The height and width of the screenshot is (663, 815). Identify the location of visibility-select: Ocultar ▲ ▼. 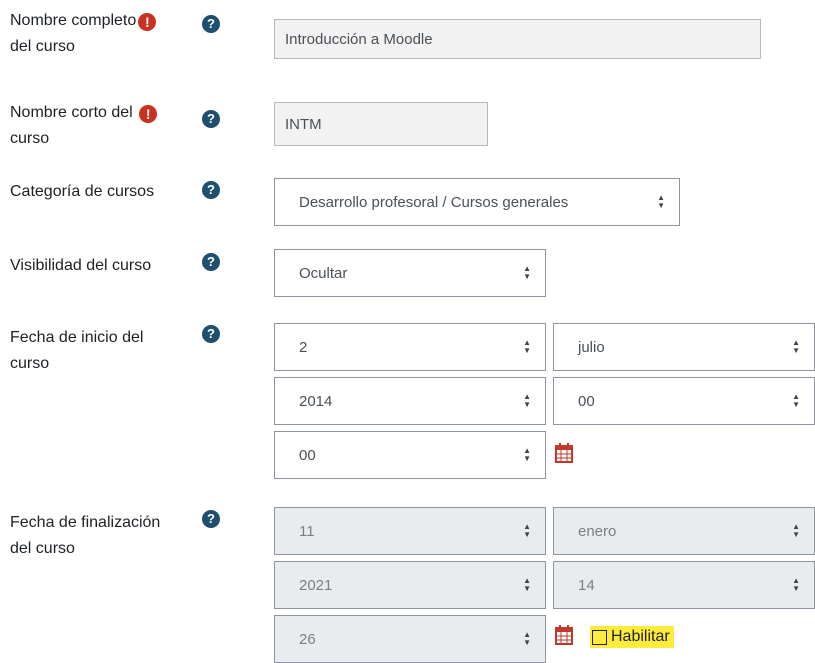
(410, 273).